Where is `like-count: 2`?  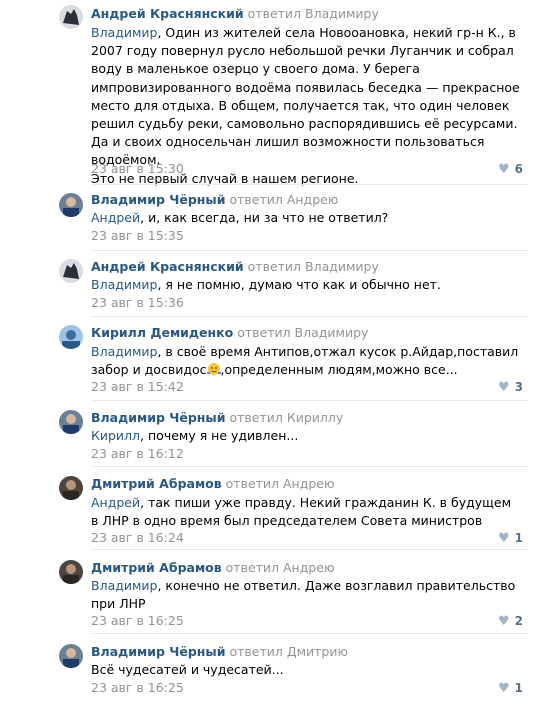
like-count: 2 is located at coordinates (518, 621).